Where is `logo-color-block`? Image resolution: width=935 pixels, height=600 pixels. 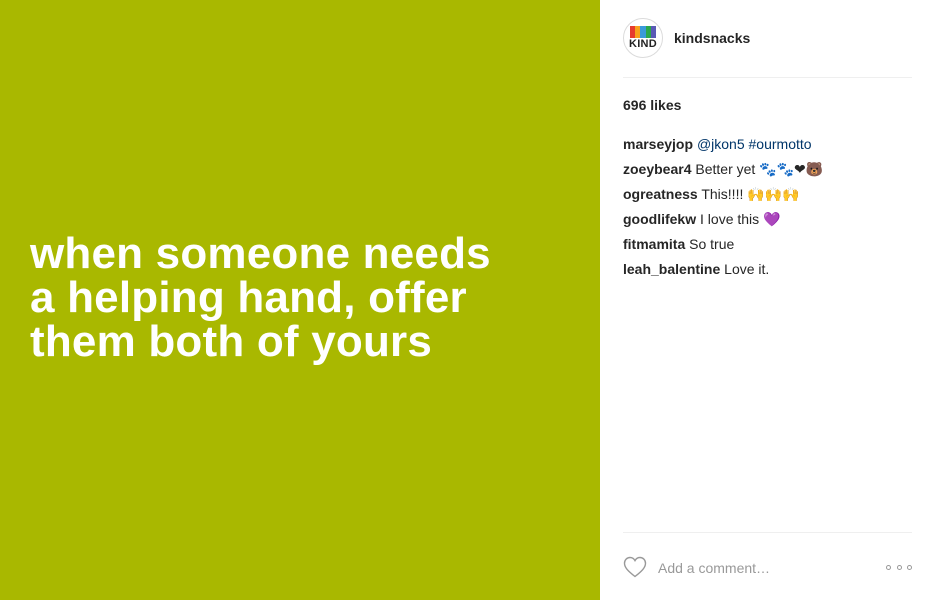
logo-color-block is located at coordinates (653, 32).